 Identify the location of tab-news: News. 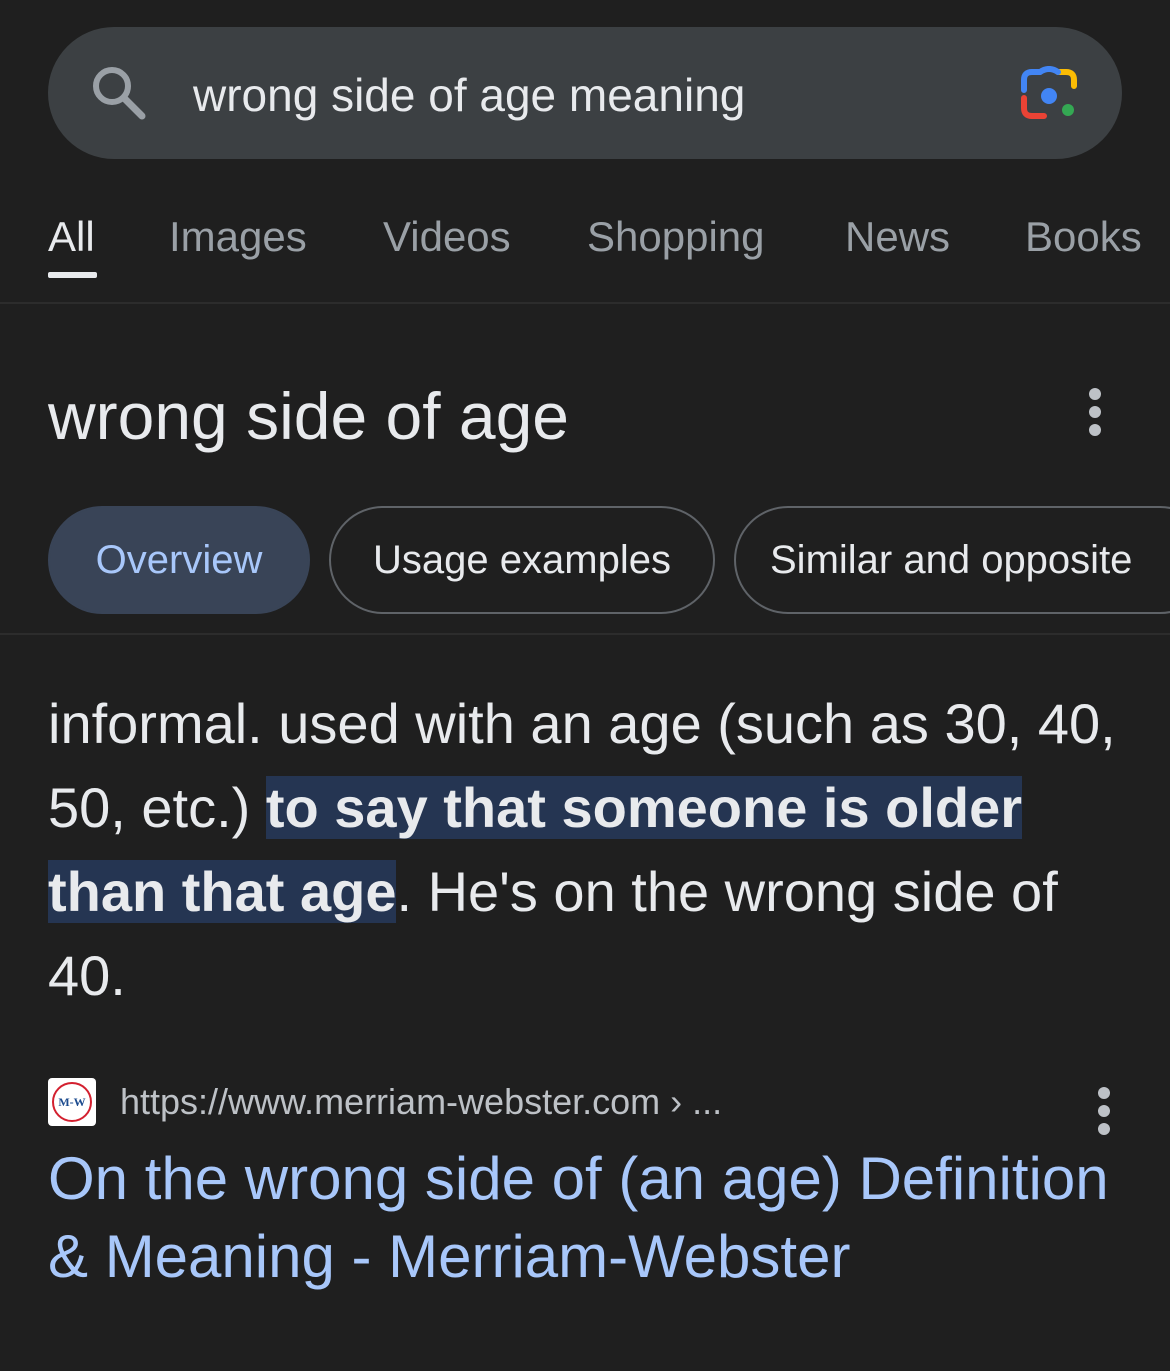
(897, 237).